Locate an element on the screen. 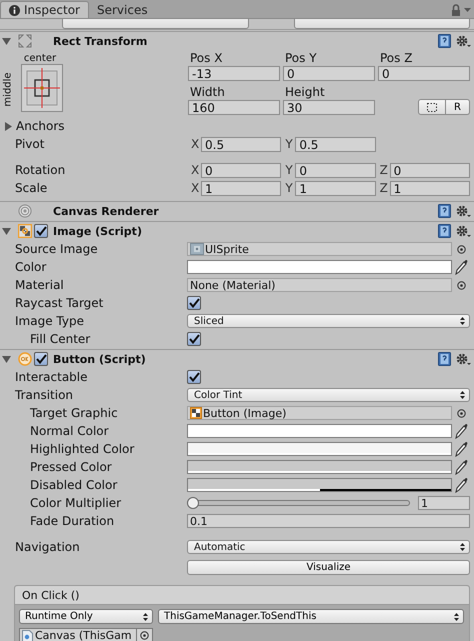  image-component-icon is located at coordinates (25, 231).